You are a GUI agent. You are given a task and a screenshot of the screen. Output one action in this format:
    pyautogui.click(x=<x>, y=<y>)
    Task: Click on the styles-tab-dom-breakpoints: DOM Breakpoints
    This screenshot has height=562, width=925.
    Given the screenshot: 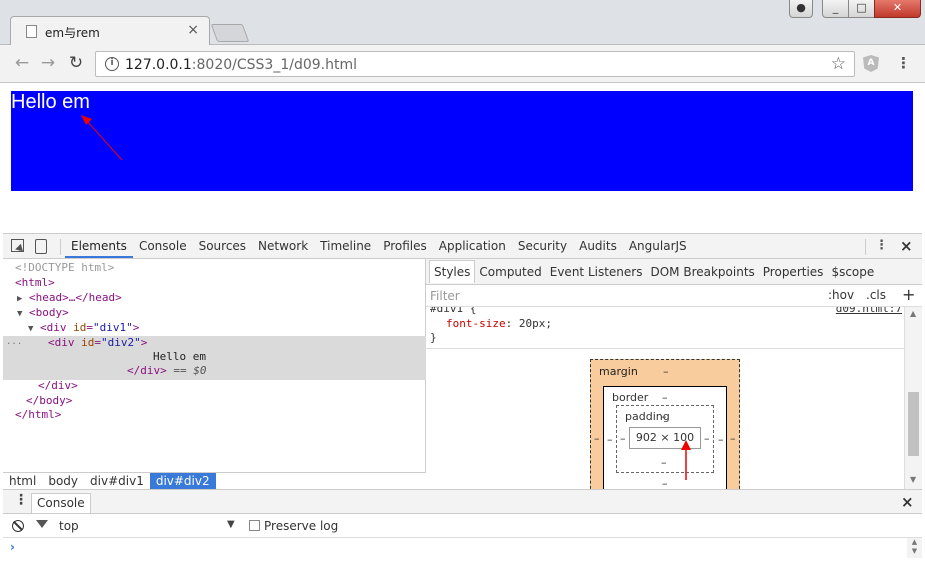 What is the action you would take?
    pyautogui.click(x=702, y=272)
    